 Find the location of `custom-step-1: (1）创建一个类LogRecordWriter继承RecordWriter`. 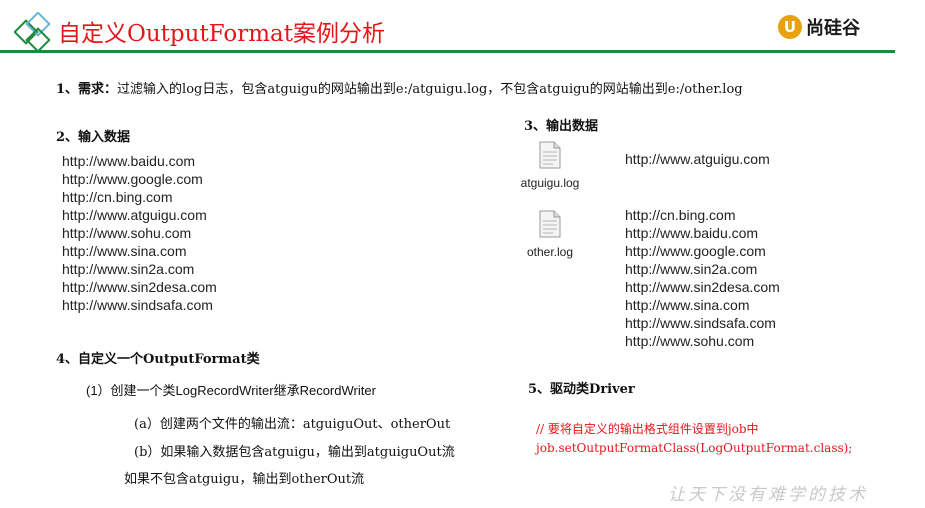

custom-step-1: (1）创建一个类LogRecordWriter继承RecordWriter is located at coordinates (231, 390).